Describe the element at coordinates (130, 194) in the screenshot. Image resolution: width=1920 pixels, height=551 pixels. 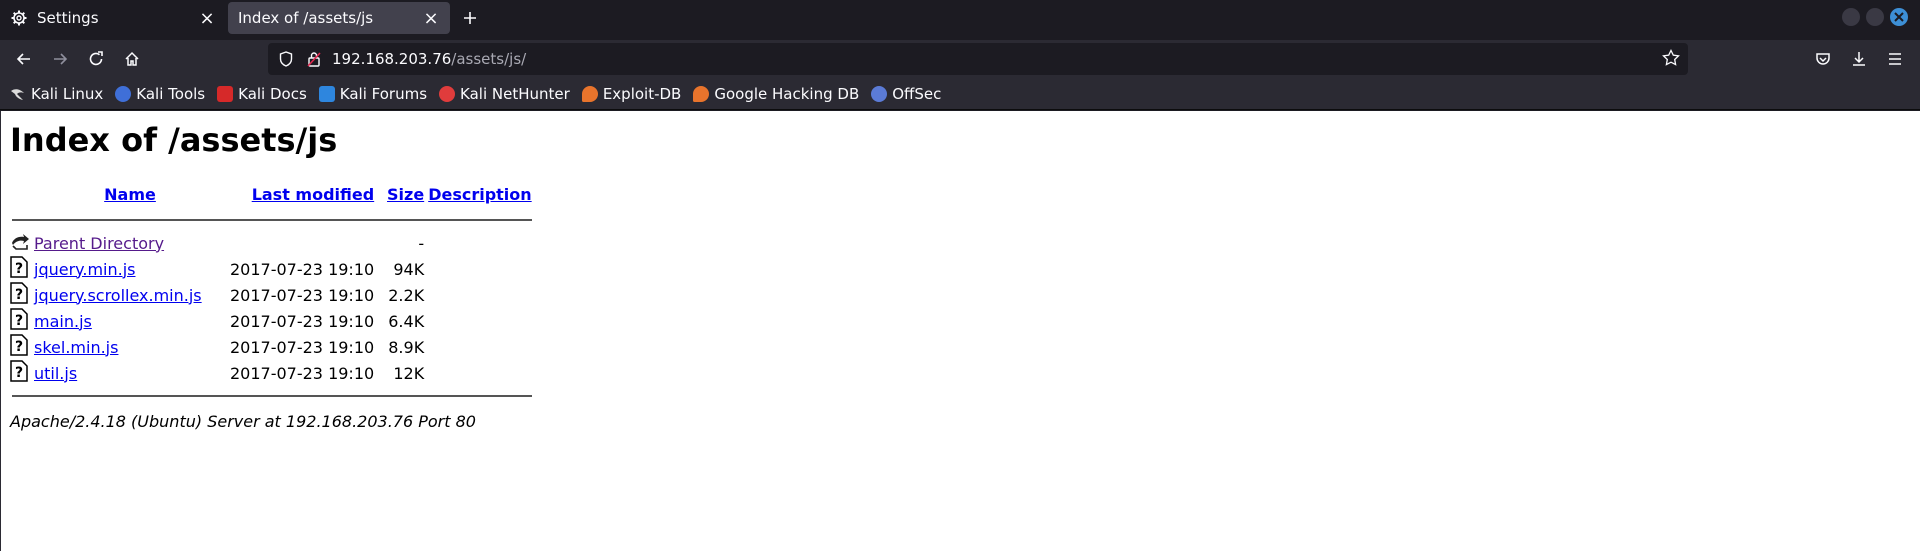
I see `sort-by-name-link: Name` at that location.